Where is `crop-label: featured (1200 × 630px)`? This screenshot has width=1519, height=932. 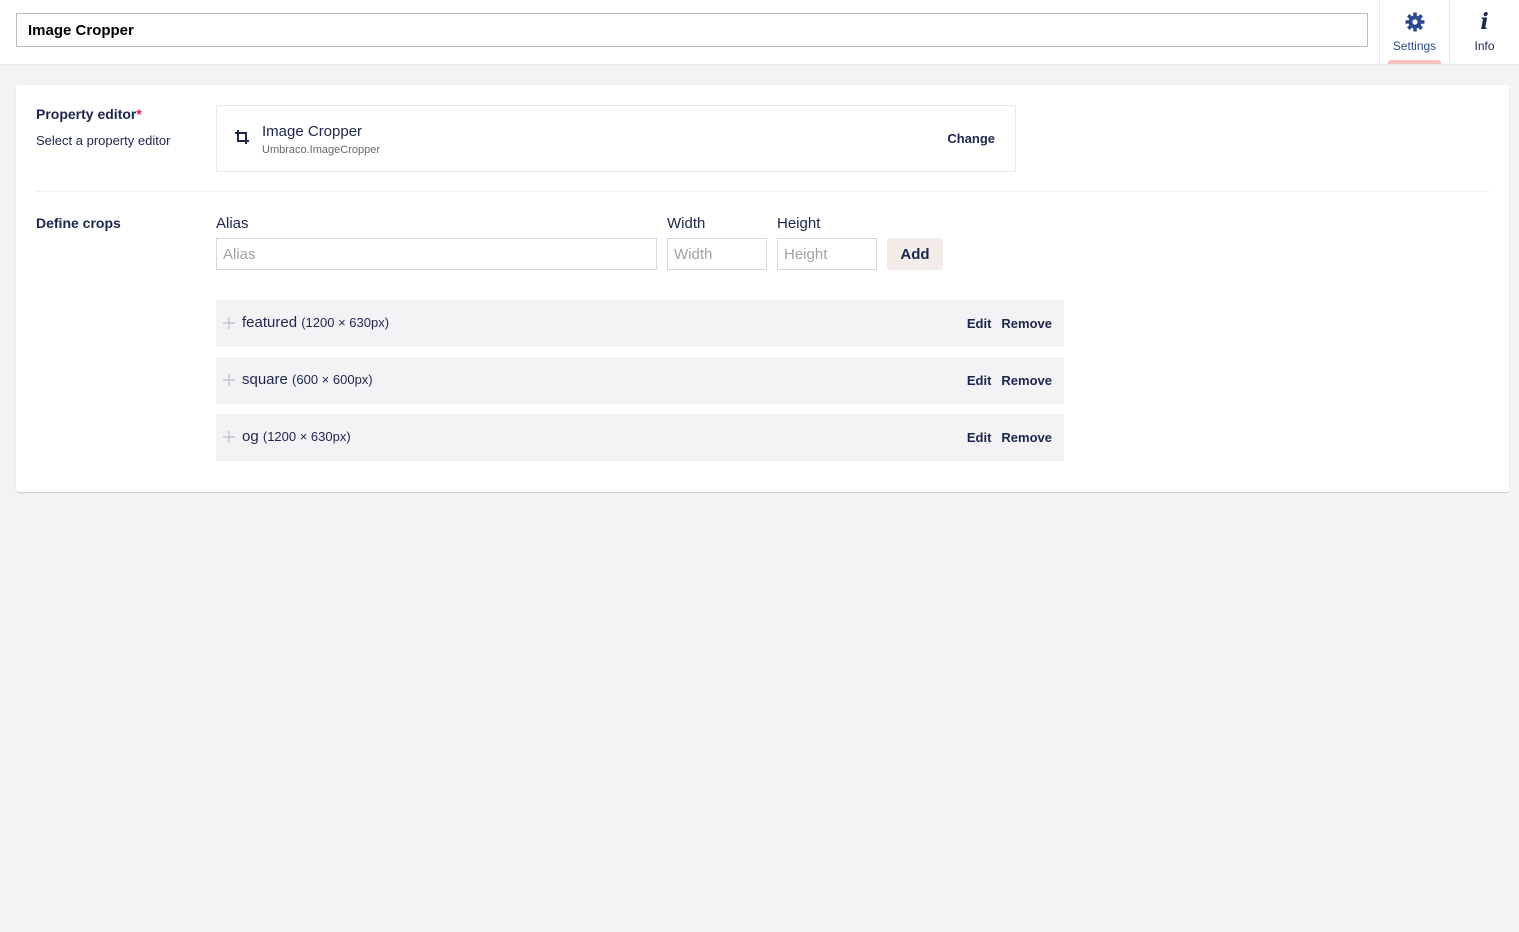 crop-label: featured (1200 × 630px) is located at coordinates (315, 322).